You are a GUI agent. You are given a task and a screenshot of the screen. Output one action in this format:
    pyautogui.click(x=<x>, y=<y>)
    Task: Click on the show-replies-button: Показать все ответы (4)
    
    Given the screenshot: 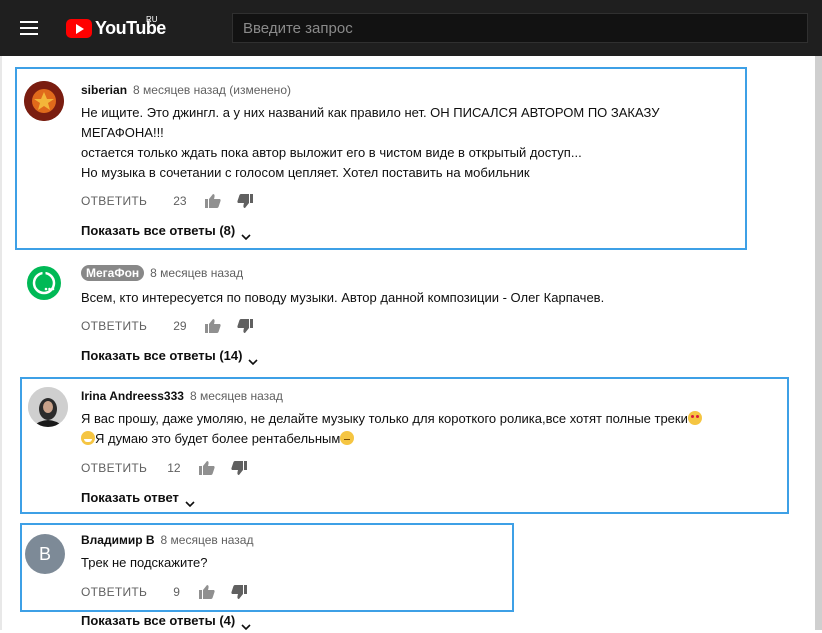 What is the action you would take?
    pyautogui.click(x=166, y=621)
    